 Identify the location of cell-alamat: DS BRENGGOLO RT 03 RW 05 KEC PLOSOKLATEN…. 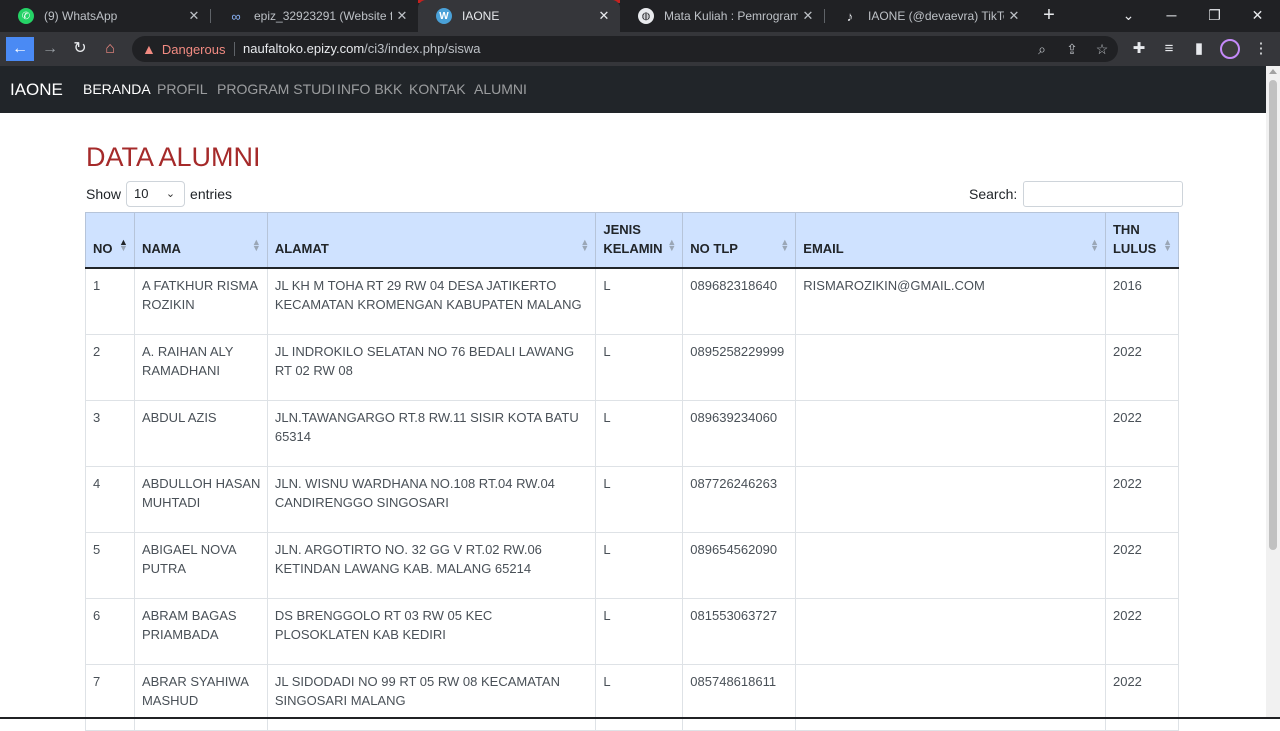
(431, 631).